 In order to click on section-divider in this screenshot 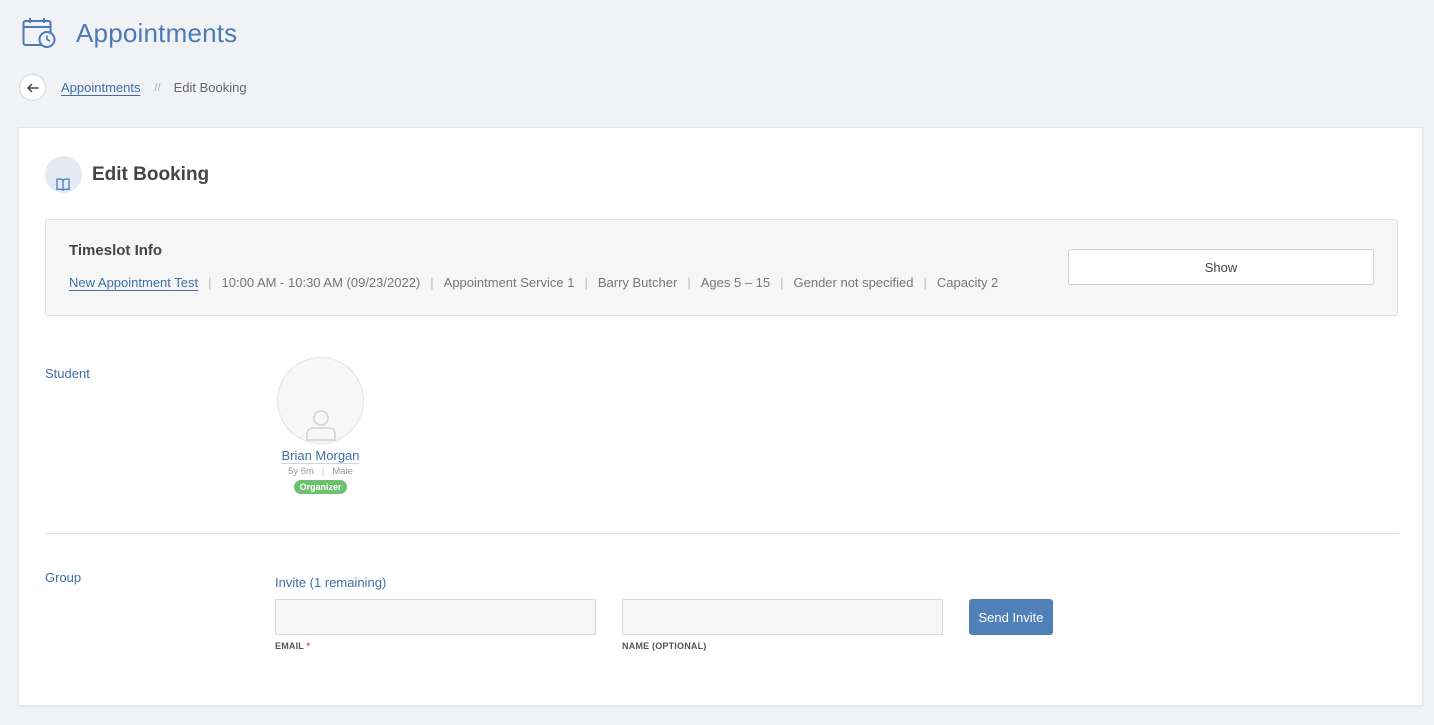, I will do `click(722, 533)`.